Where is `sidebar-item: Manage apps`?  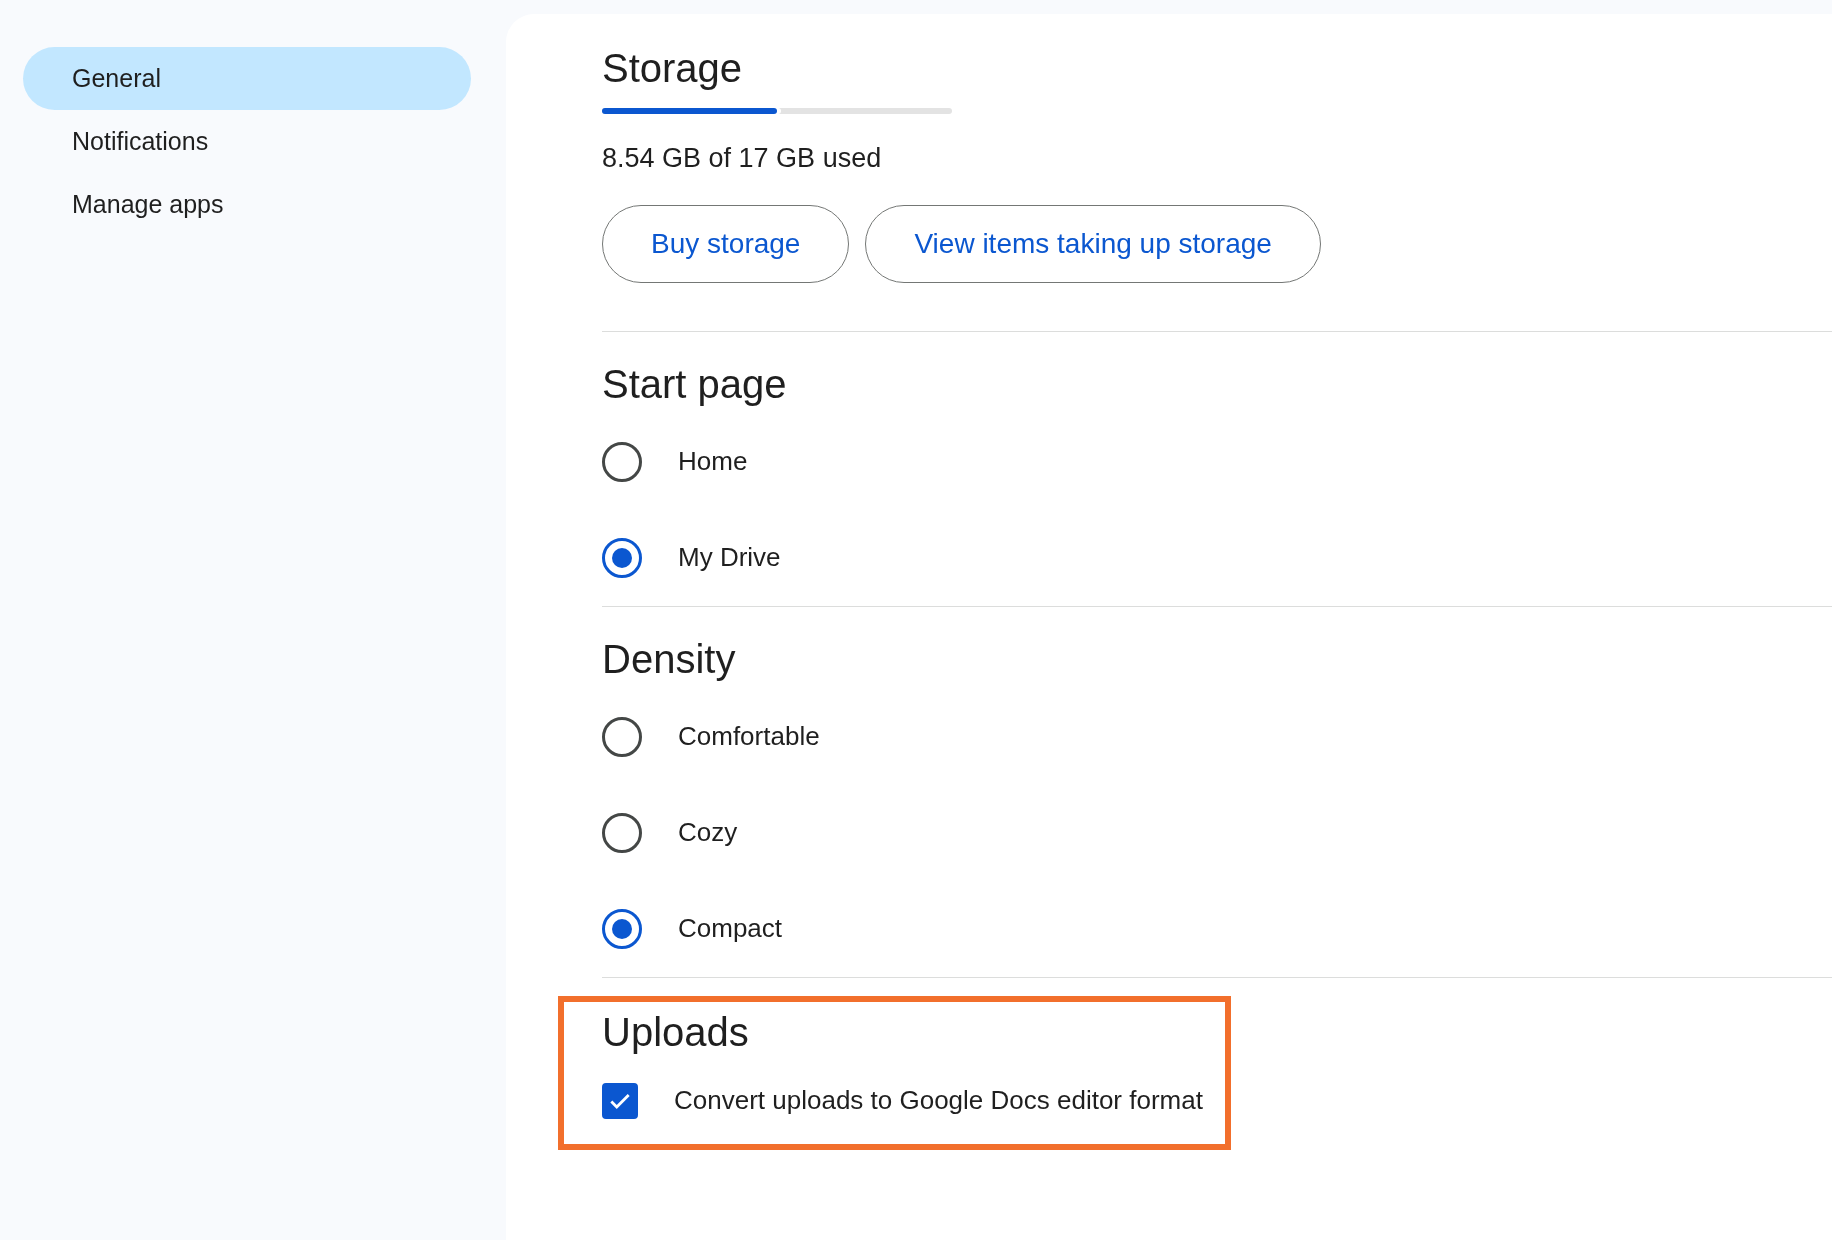
sidebar-item: Manage apps is located at coordinates (247, 204).